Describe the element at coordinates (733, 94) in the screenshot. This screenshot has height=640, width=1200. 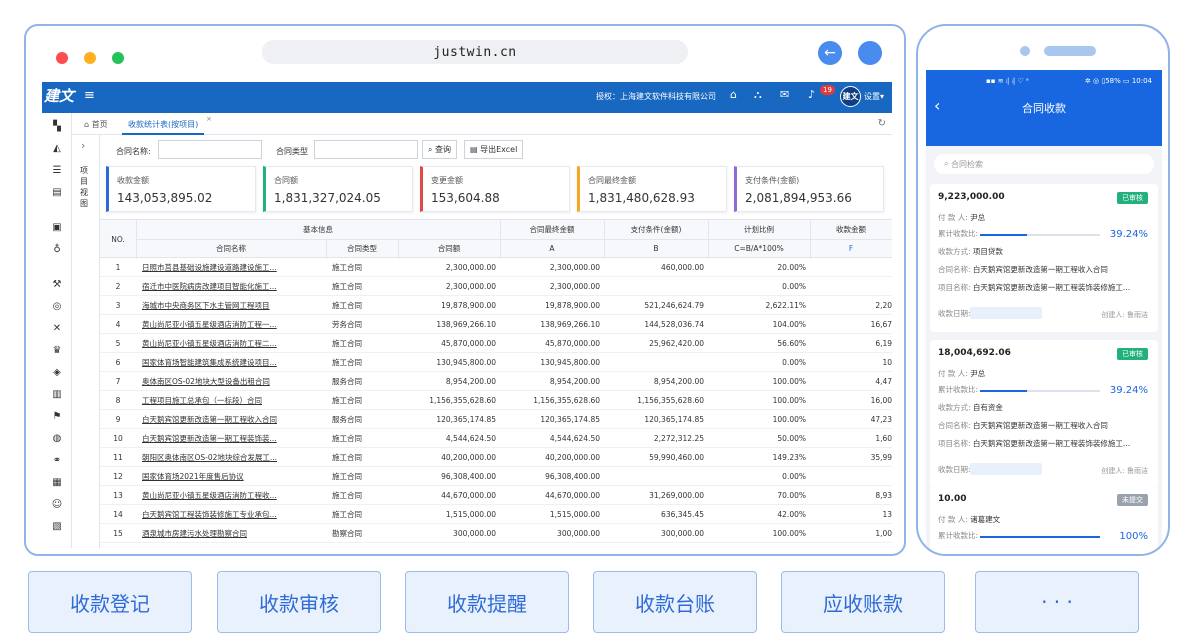
I see `home-icon: ⌂` at that location.